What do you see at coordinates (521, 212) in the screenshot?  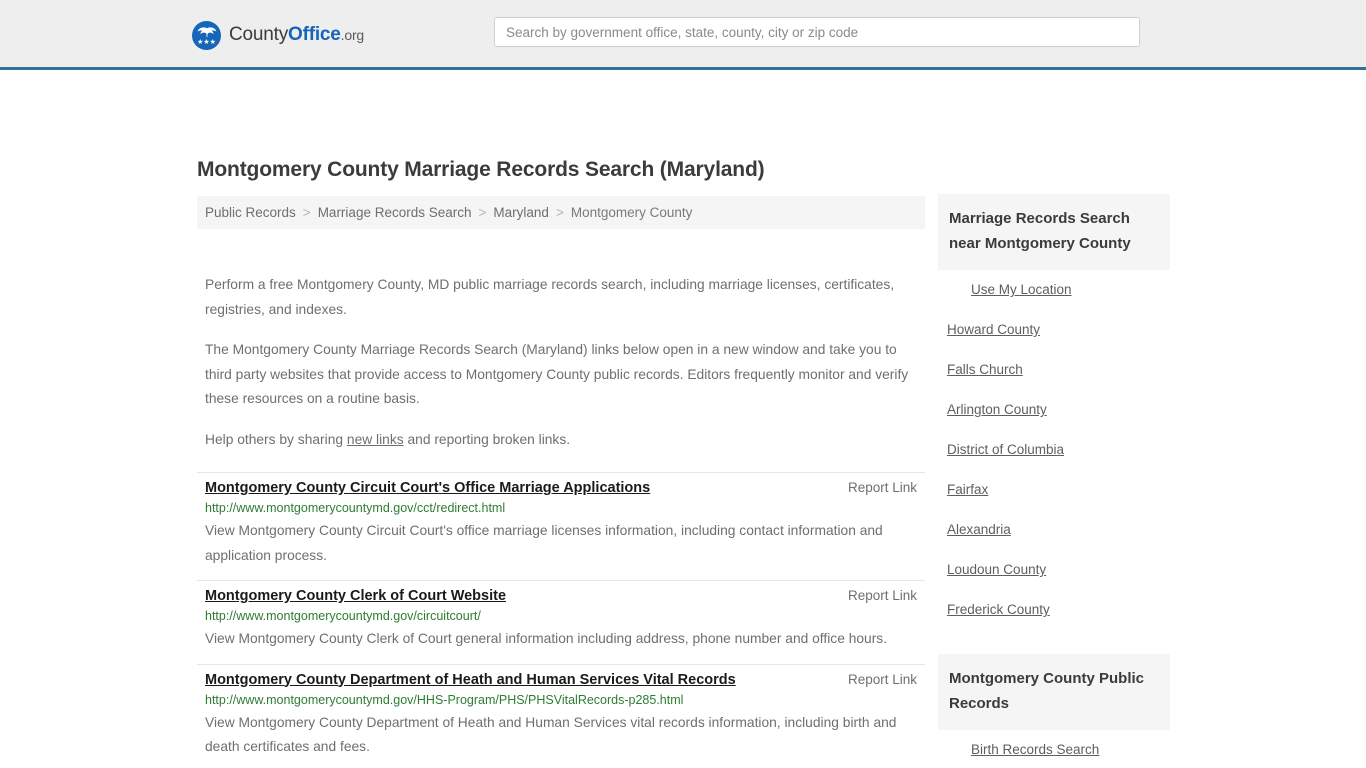 I see `breadcrumb-item-maryland: Maryland` at bounding box center [521, 212].